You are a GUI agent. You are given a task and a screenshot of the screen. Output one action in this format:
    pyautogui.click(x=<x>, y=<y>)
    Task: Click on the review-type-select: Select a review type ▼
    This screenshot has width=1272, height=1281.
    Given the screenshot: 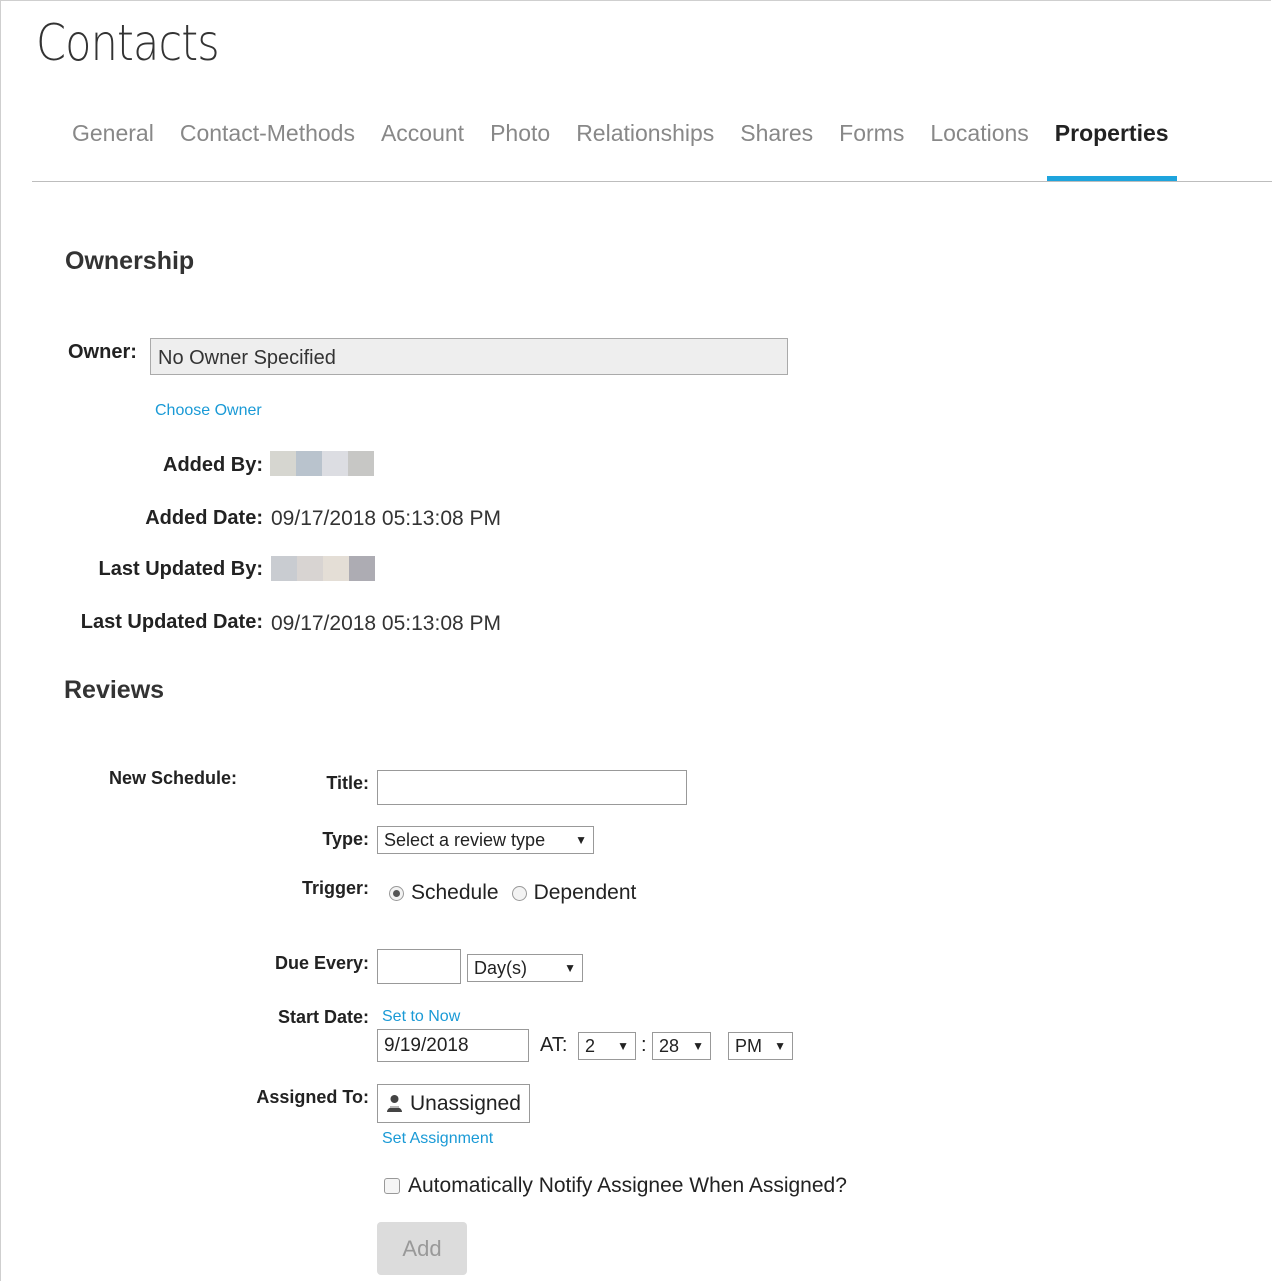 What is the action you would take?
    pyautogui.click(x=485, y=840)
    